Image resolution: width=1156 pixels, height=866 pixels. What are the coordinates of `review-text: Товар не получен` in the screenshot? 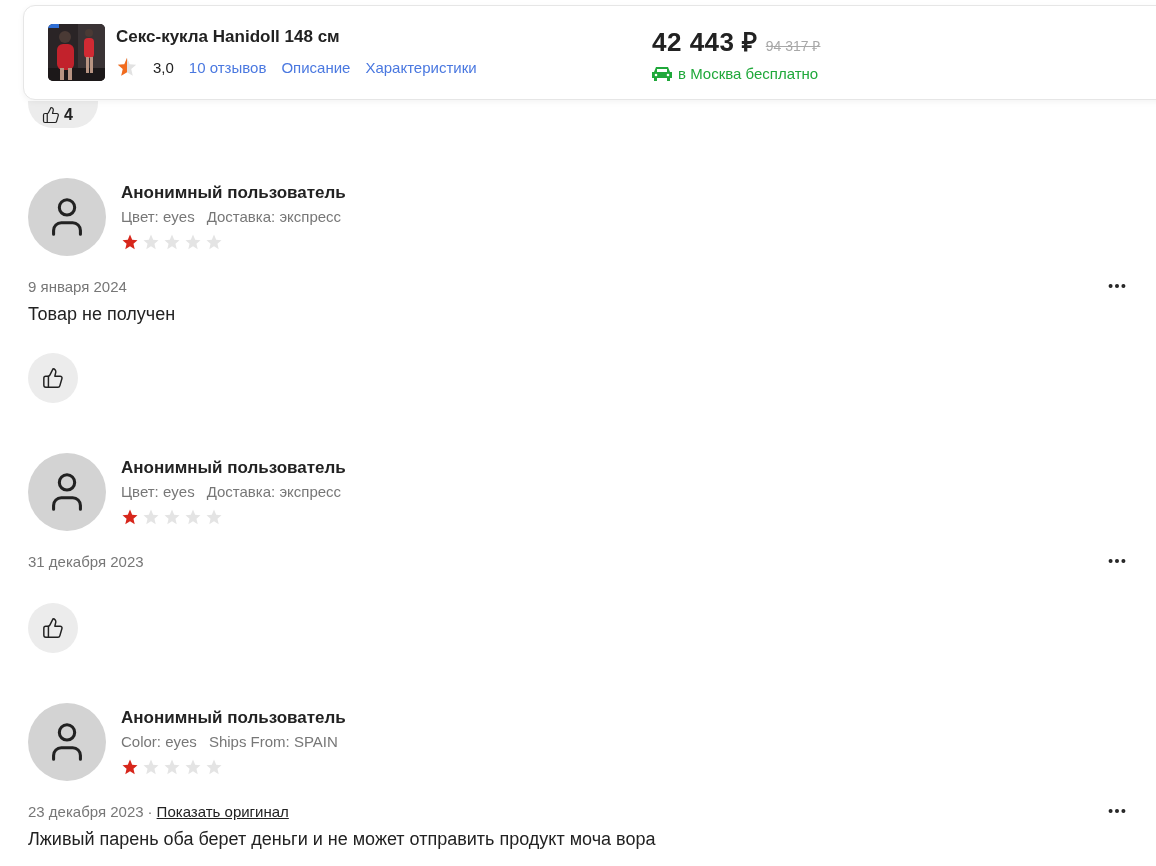 It's located at (102, 314).